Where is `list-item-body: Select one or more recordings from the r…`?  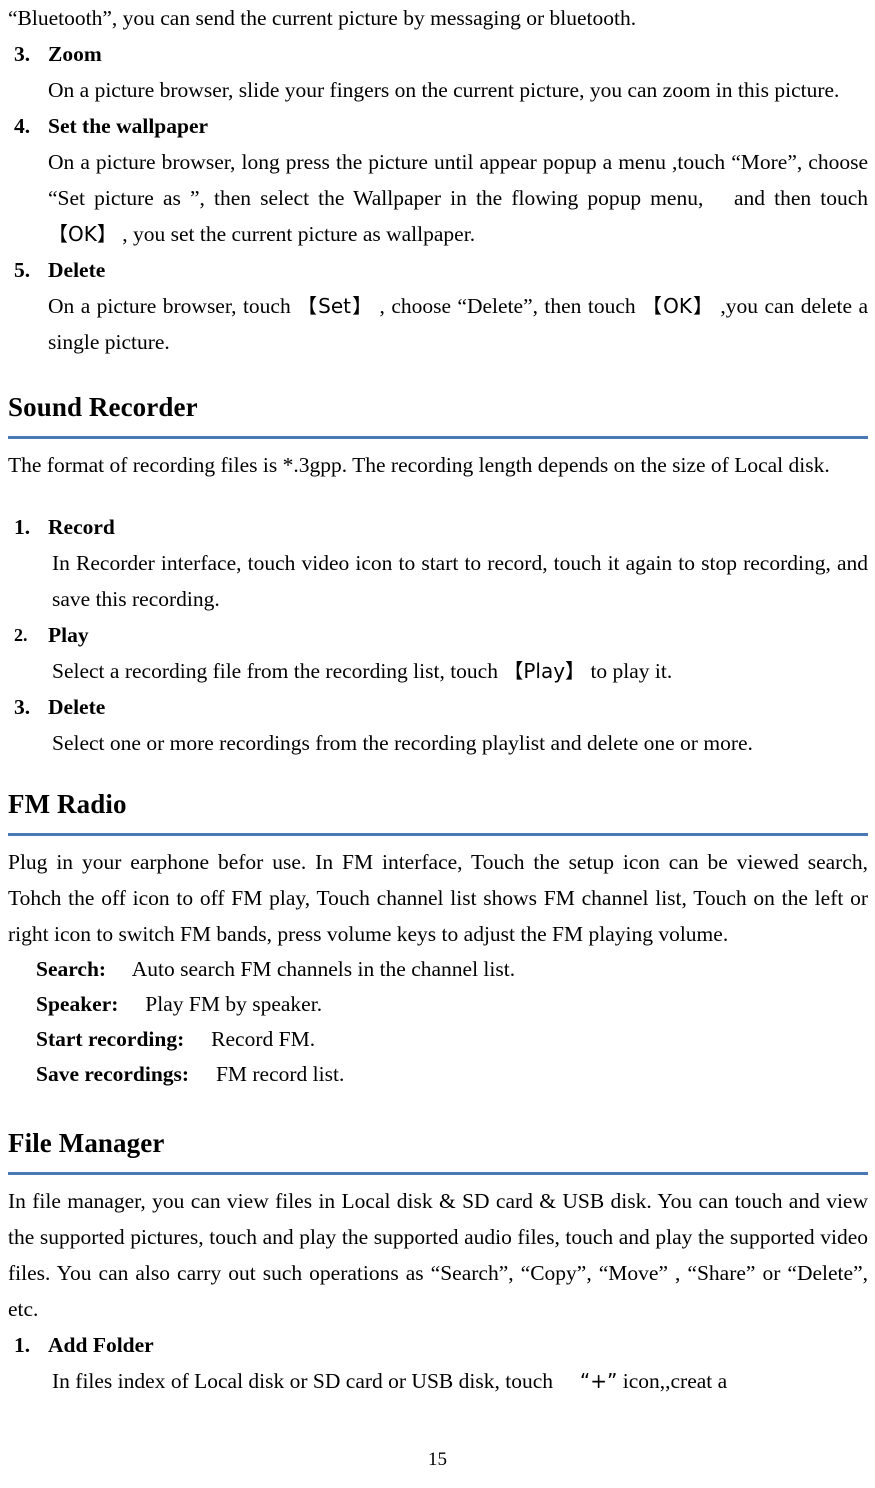
list-item-body: Select one or more recordings from the r… is located at coordinates (402, 743).